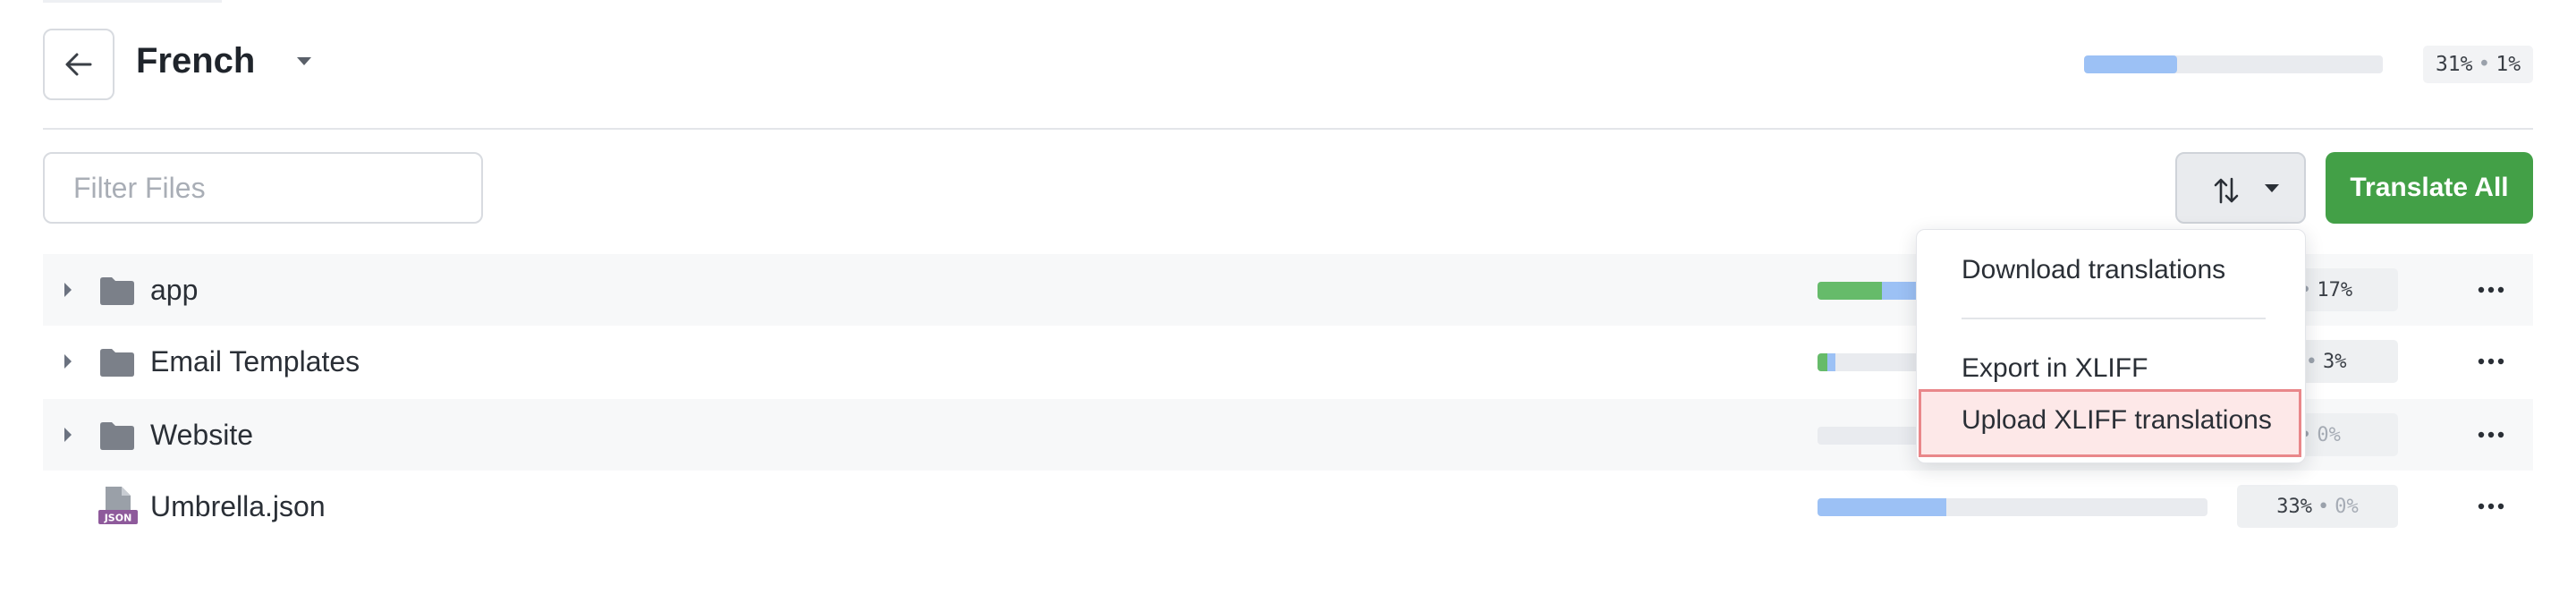 The image size is (2576, 611). I want to click on page-title: French, so click(196, 61).